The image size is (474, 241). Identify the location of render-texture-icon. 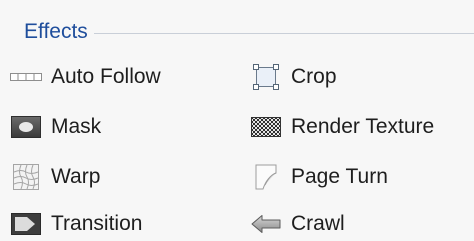
(266, 127).